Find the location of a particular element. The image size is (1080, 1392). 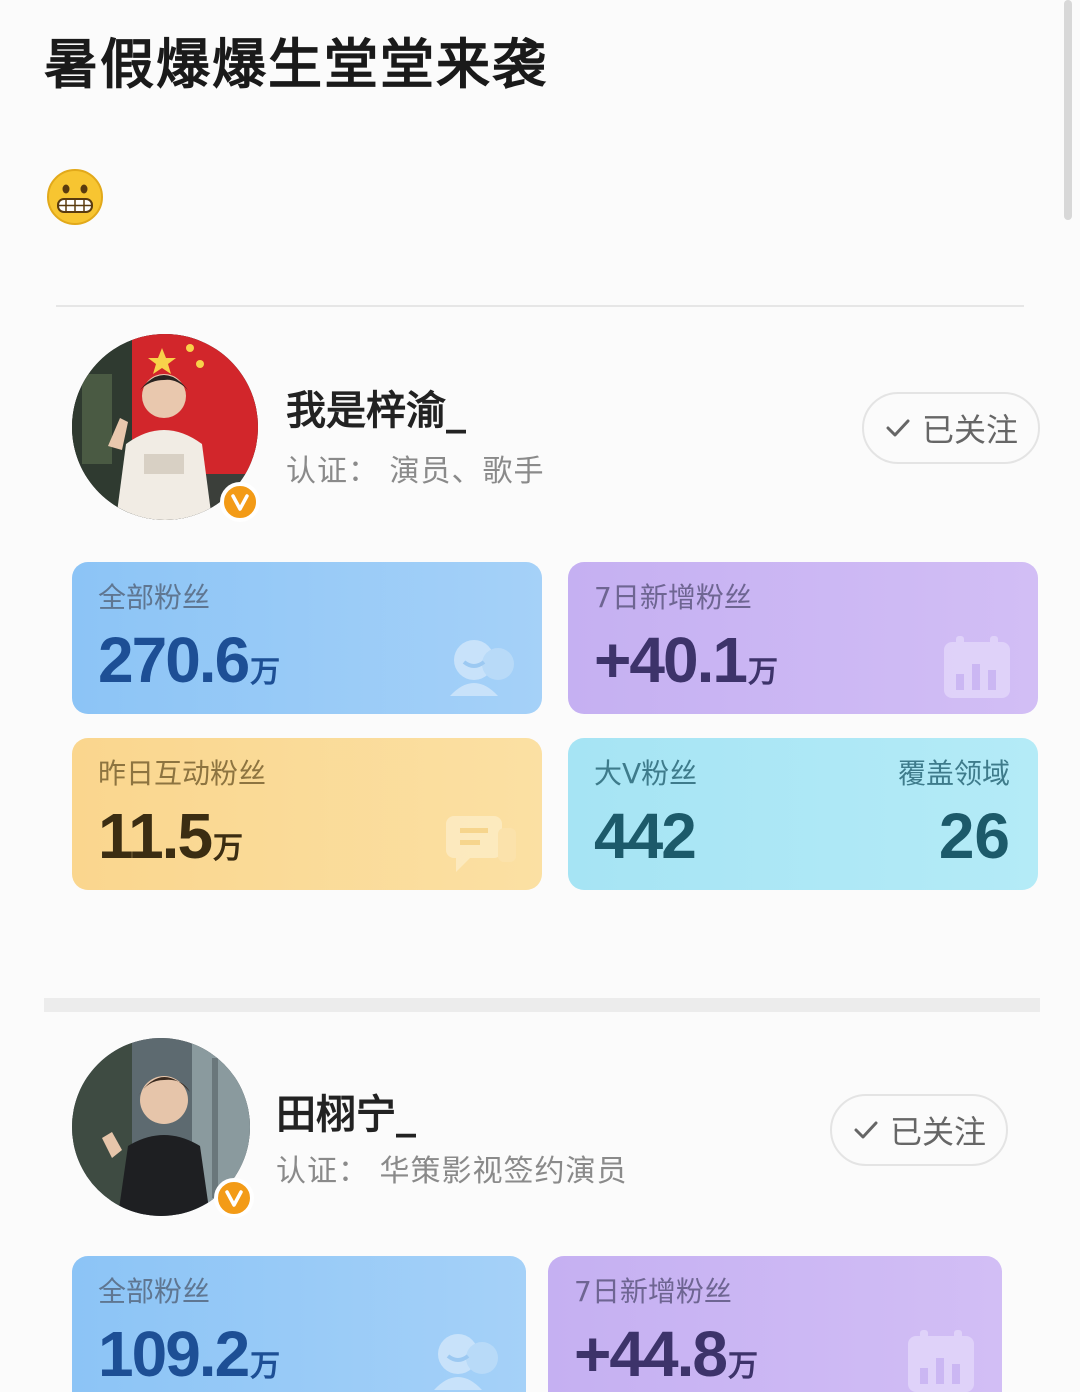

interactive-fans-card: 昨日互动粉丝 11.5万 is located at coordinates (307, 814).